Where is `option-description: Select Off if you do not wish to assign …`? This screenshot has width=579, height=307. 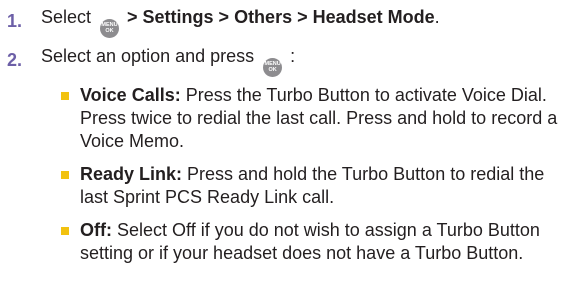 option-description: Select Off if you do not wish to assign … is located at coordinates (310, 241).